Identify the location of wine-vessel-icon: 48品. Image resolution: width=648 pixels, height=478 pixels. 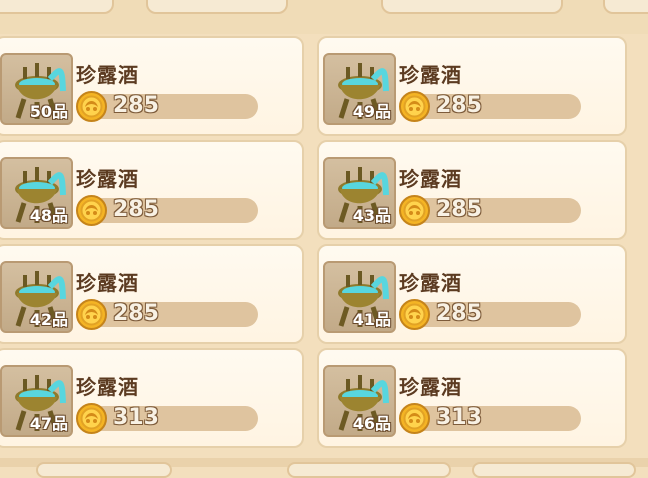
(36, 193).